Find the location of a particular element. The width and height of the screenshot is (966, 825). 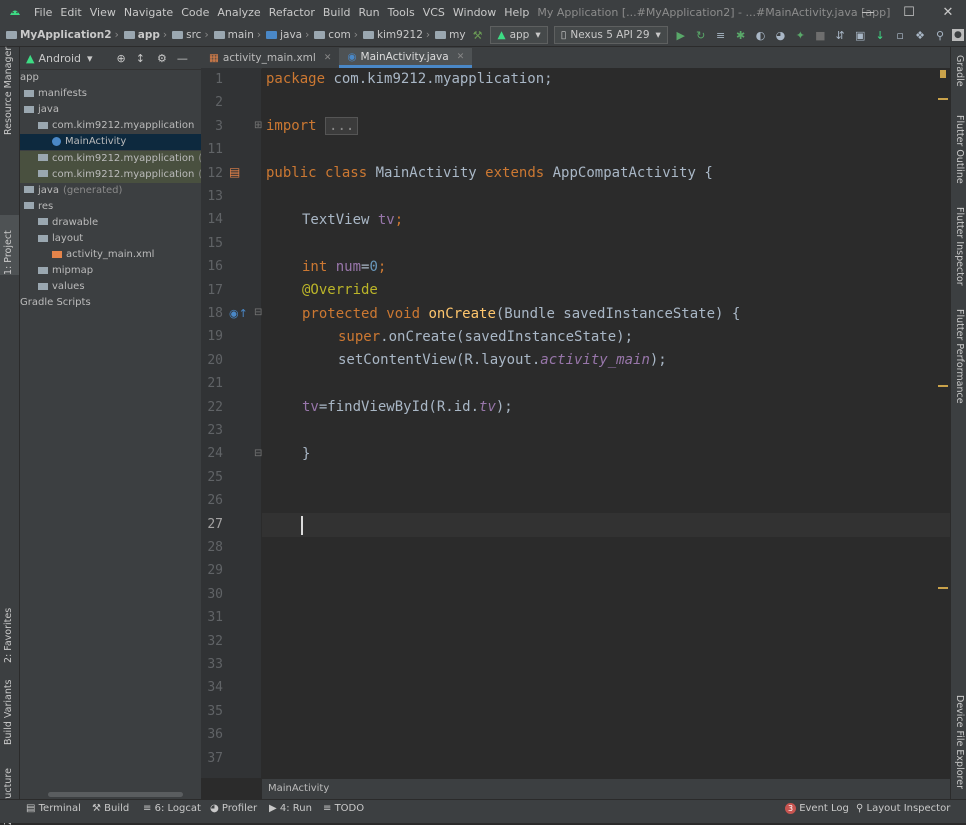

todo-tab: ≡ TODO is located at coordinates (343, 808).